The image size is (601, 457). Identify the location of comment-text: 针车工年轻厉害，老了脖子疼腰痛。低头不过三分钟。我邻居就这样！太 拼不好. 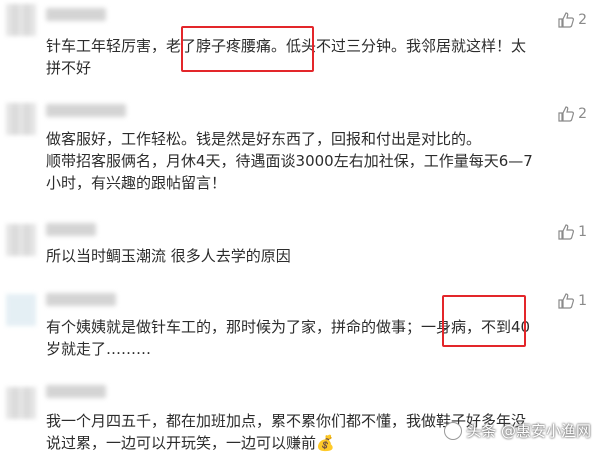
(318, 57).